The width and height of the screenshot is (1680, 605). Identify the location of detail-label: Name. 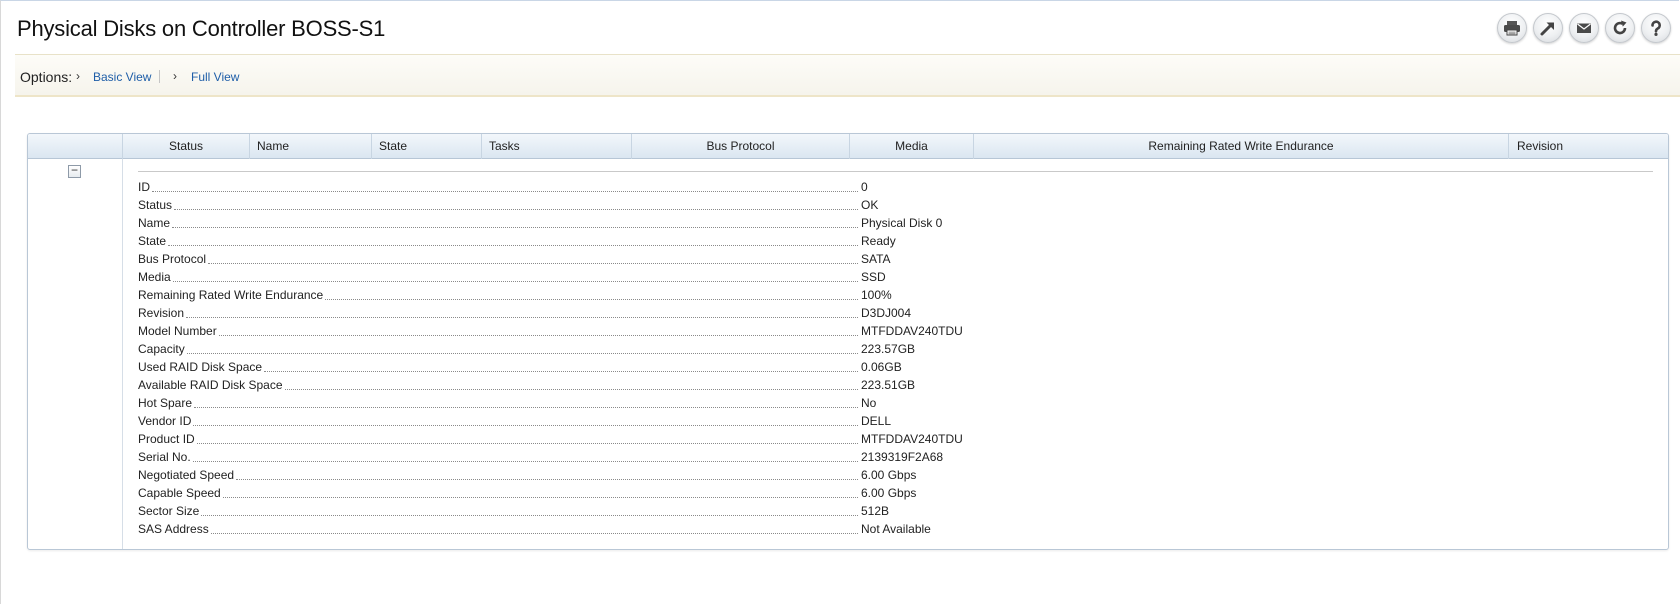
(154, 223).